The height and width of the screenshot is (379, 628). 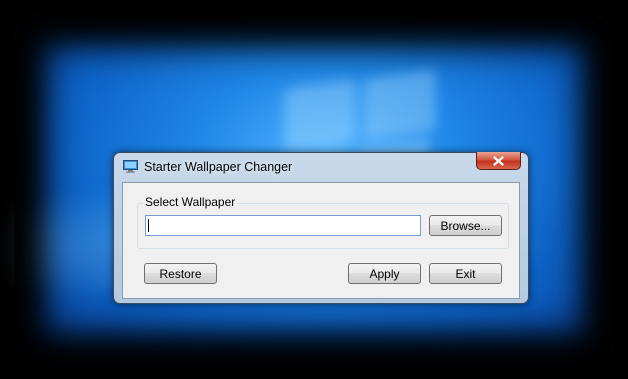 I want to click on monitor-icon, so click(x=130, y=166).